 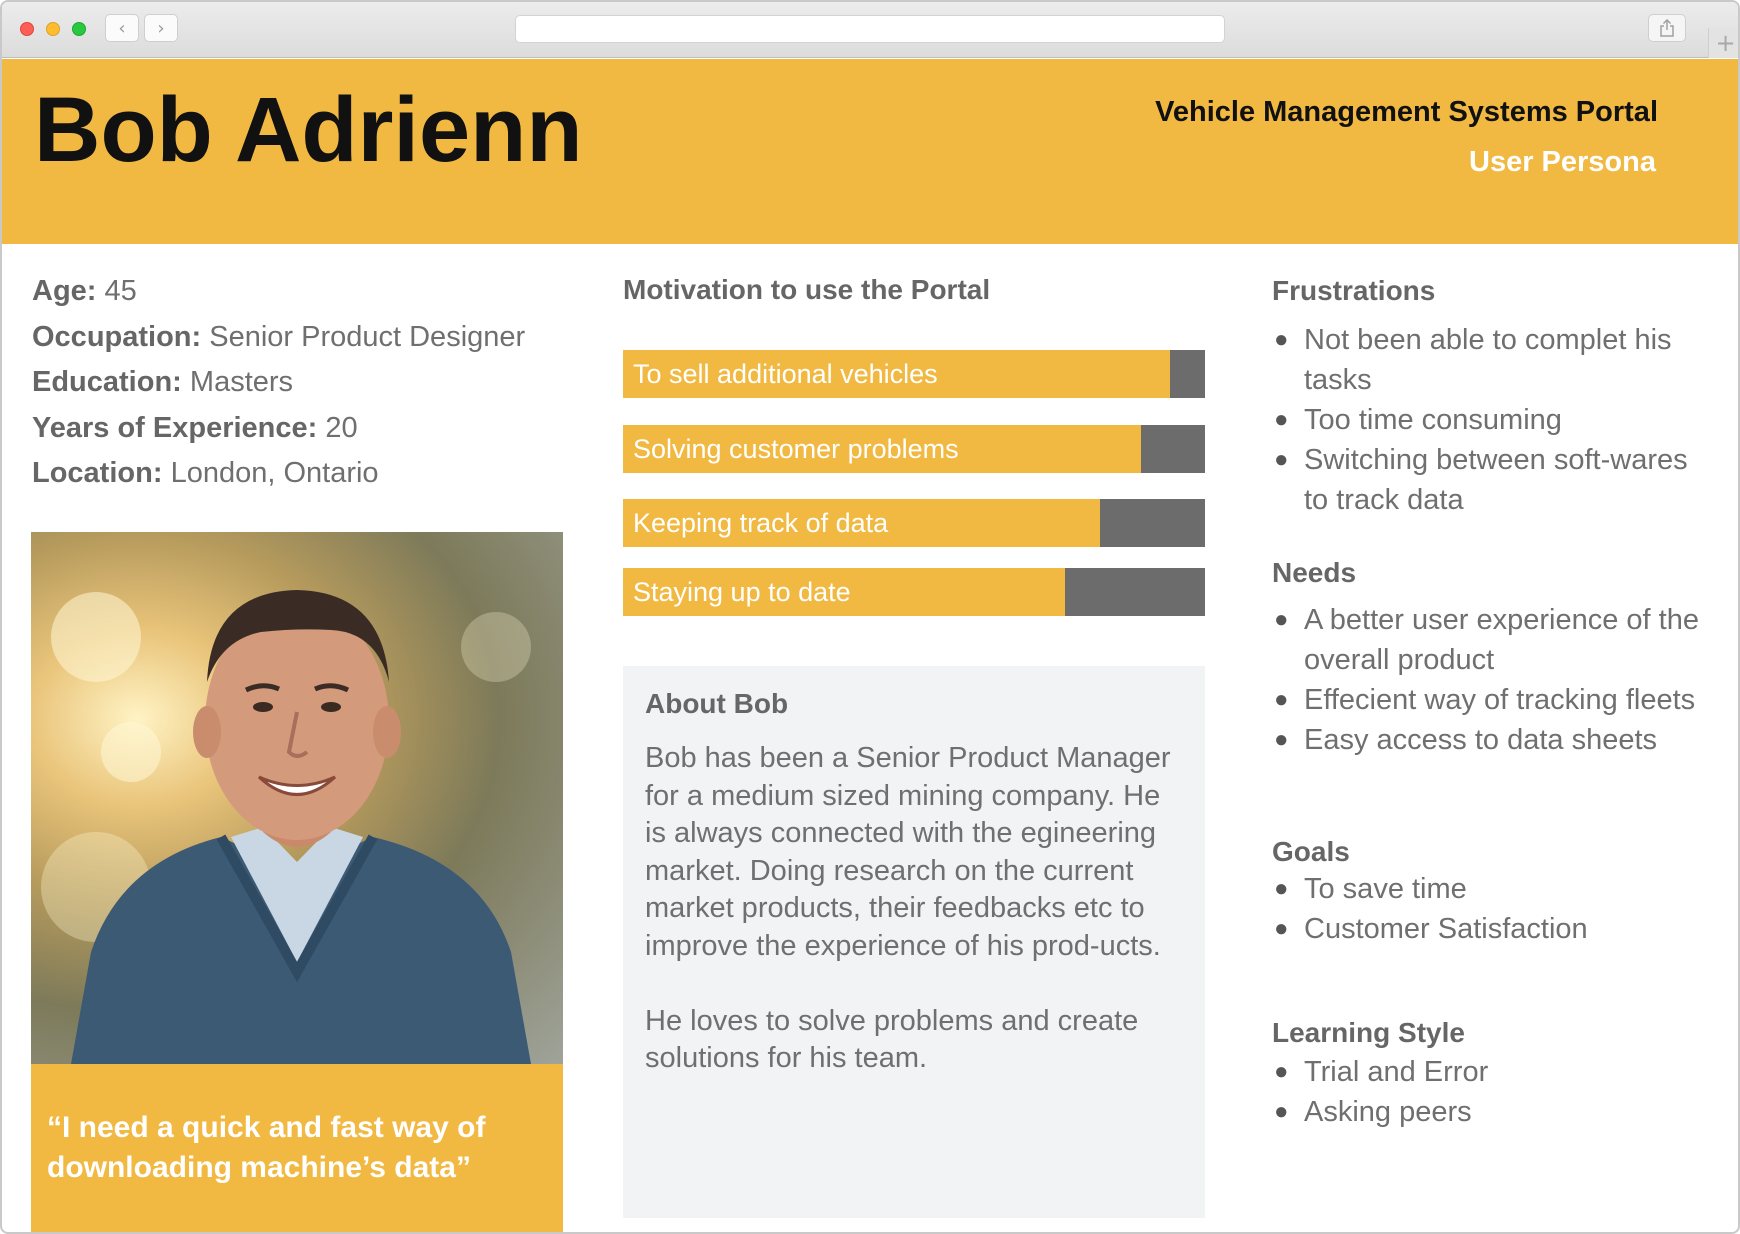 I want to click on share-button, so click(x=1667, y=28).